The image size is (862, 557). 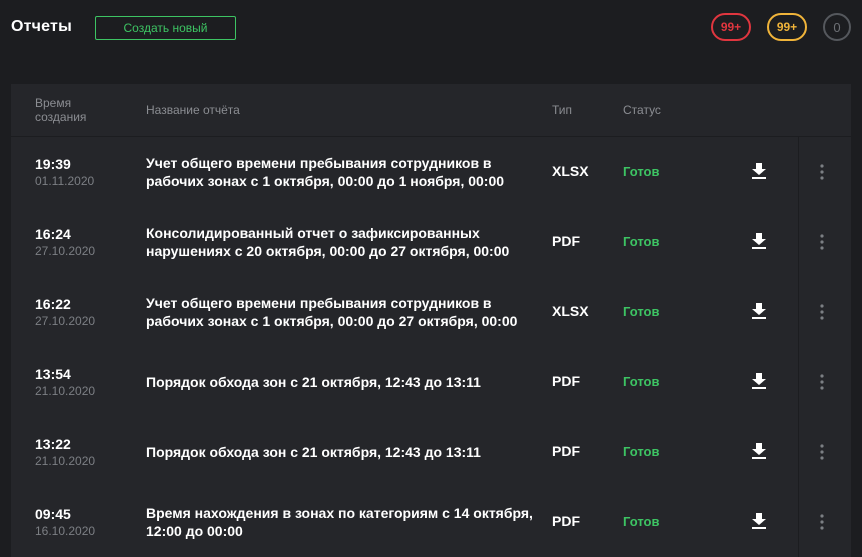 I want to click on row-time: 16:22, so click(x=53, y=304).